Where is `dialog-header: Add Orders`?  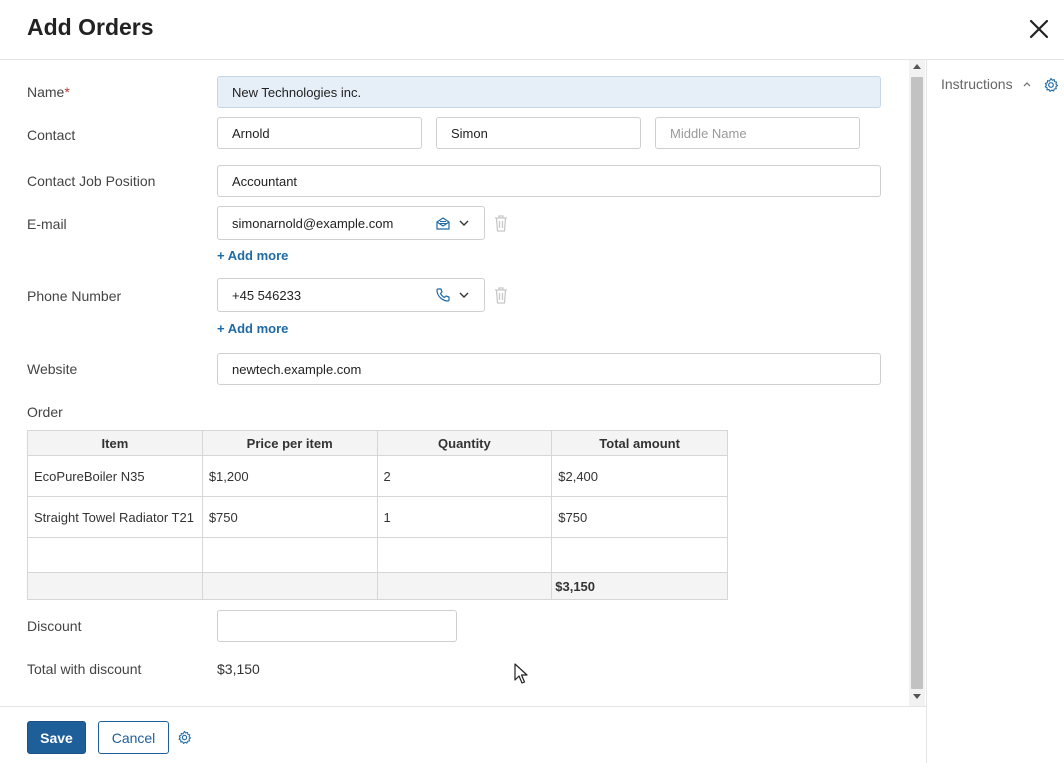
dialog-header: Add Orders is located at coordinates (532, 30).